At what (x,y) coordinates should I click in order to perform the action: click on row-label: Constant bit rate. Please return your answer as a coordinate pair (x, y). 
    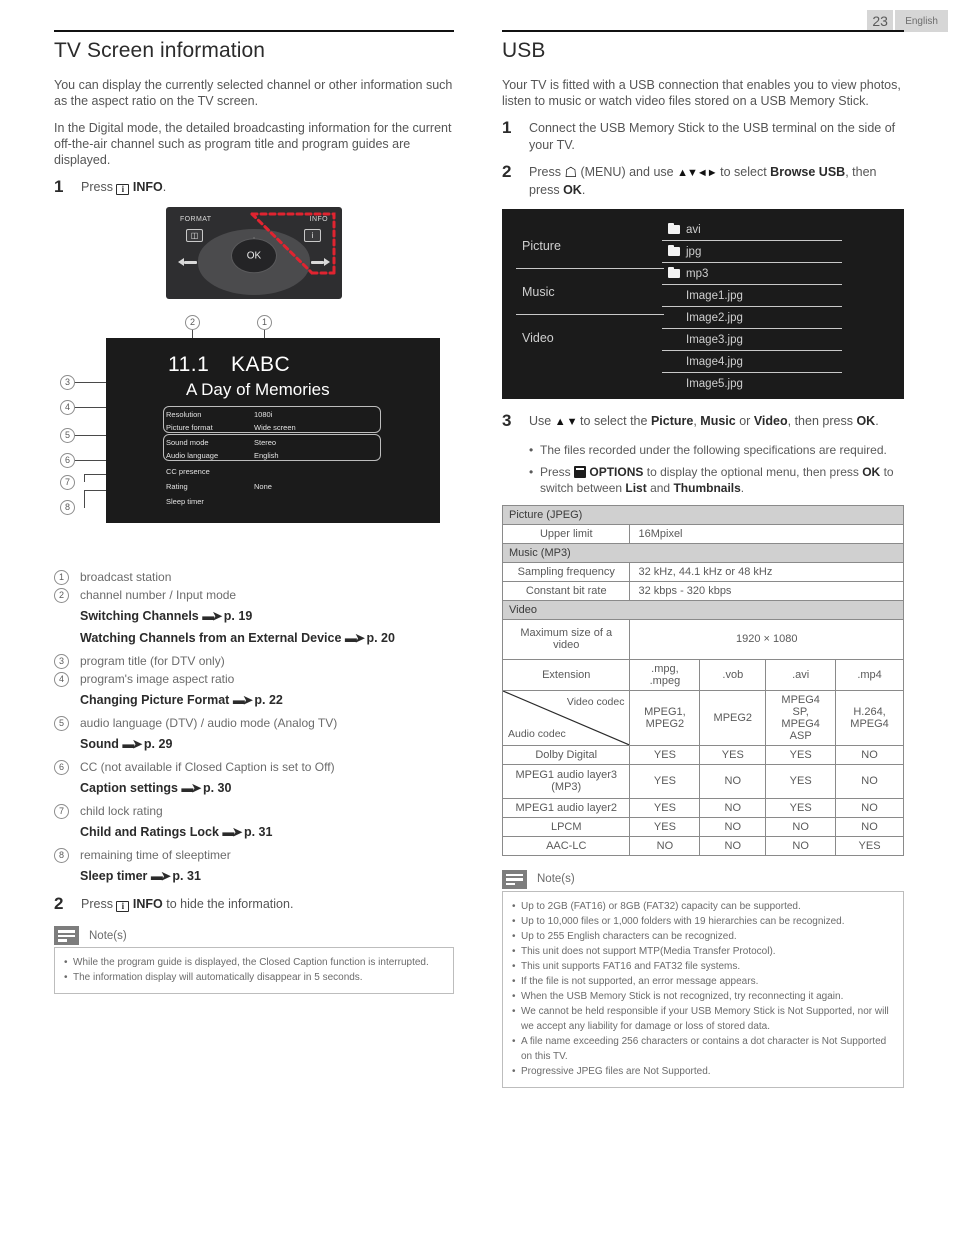
    Looking at the image, I should click on (566, 590).